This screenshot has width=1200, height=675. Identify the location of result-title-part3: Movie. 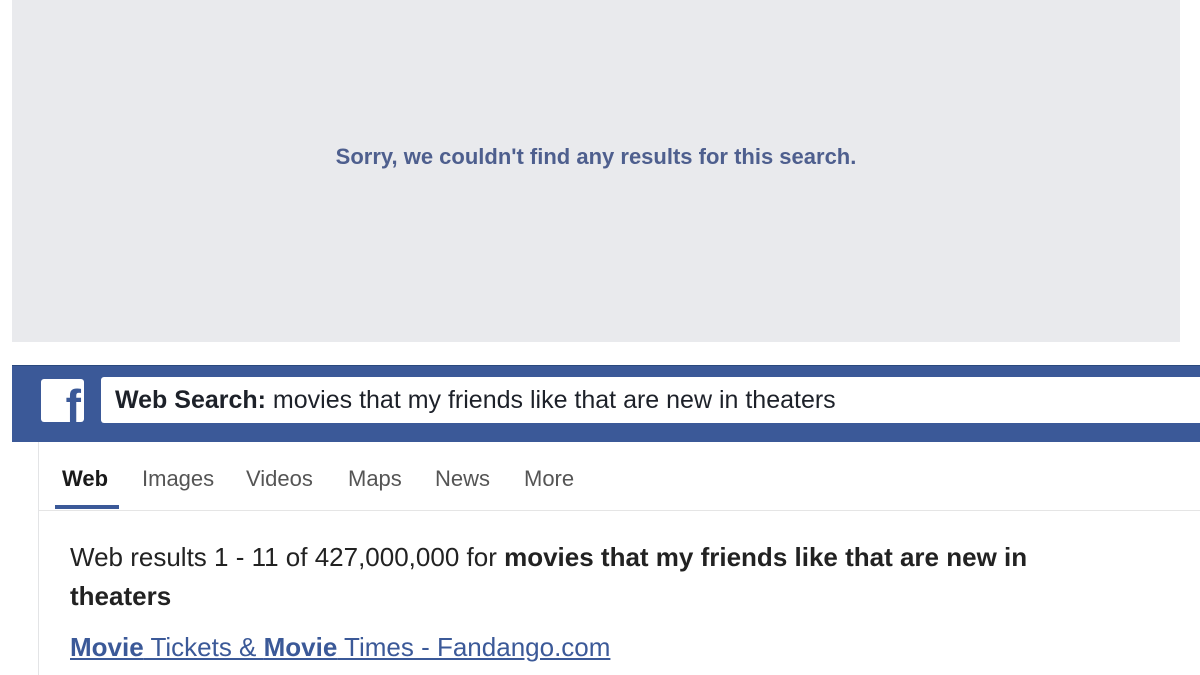
(300, 647).